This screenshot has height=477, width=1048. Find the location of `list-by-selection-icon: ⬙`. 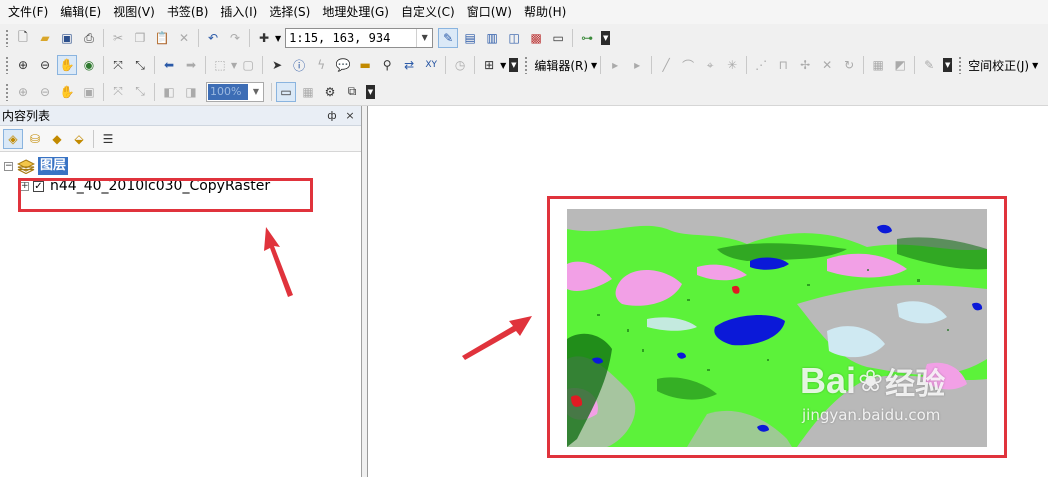

list-by-selection-icon: ⬙ is located at coordinates (79, 139).